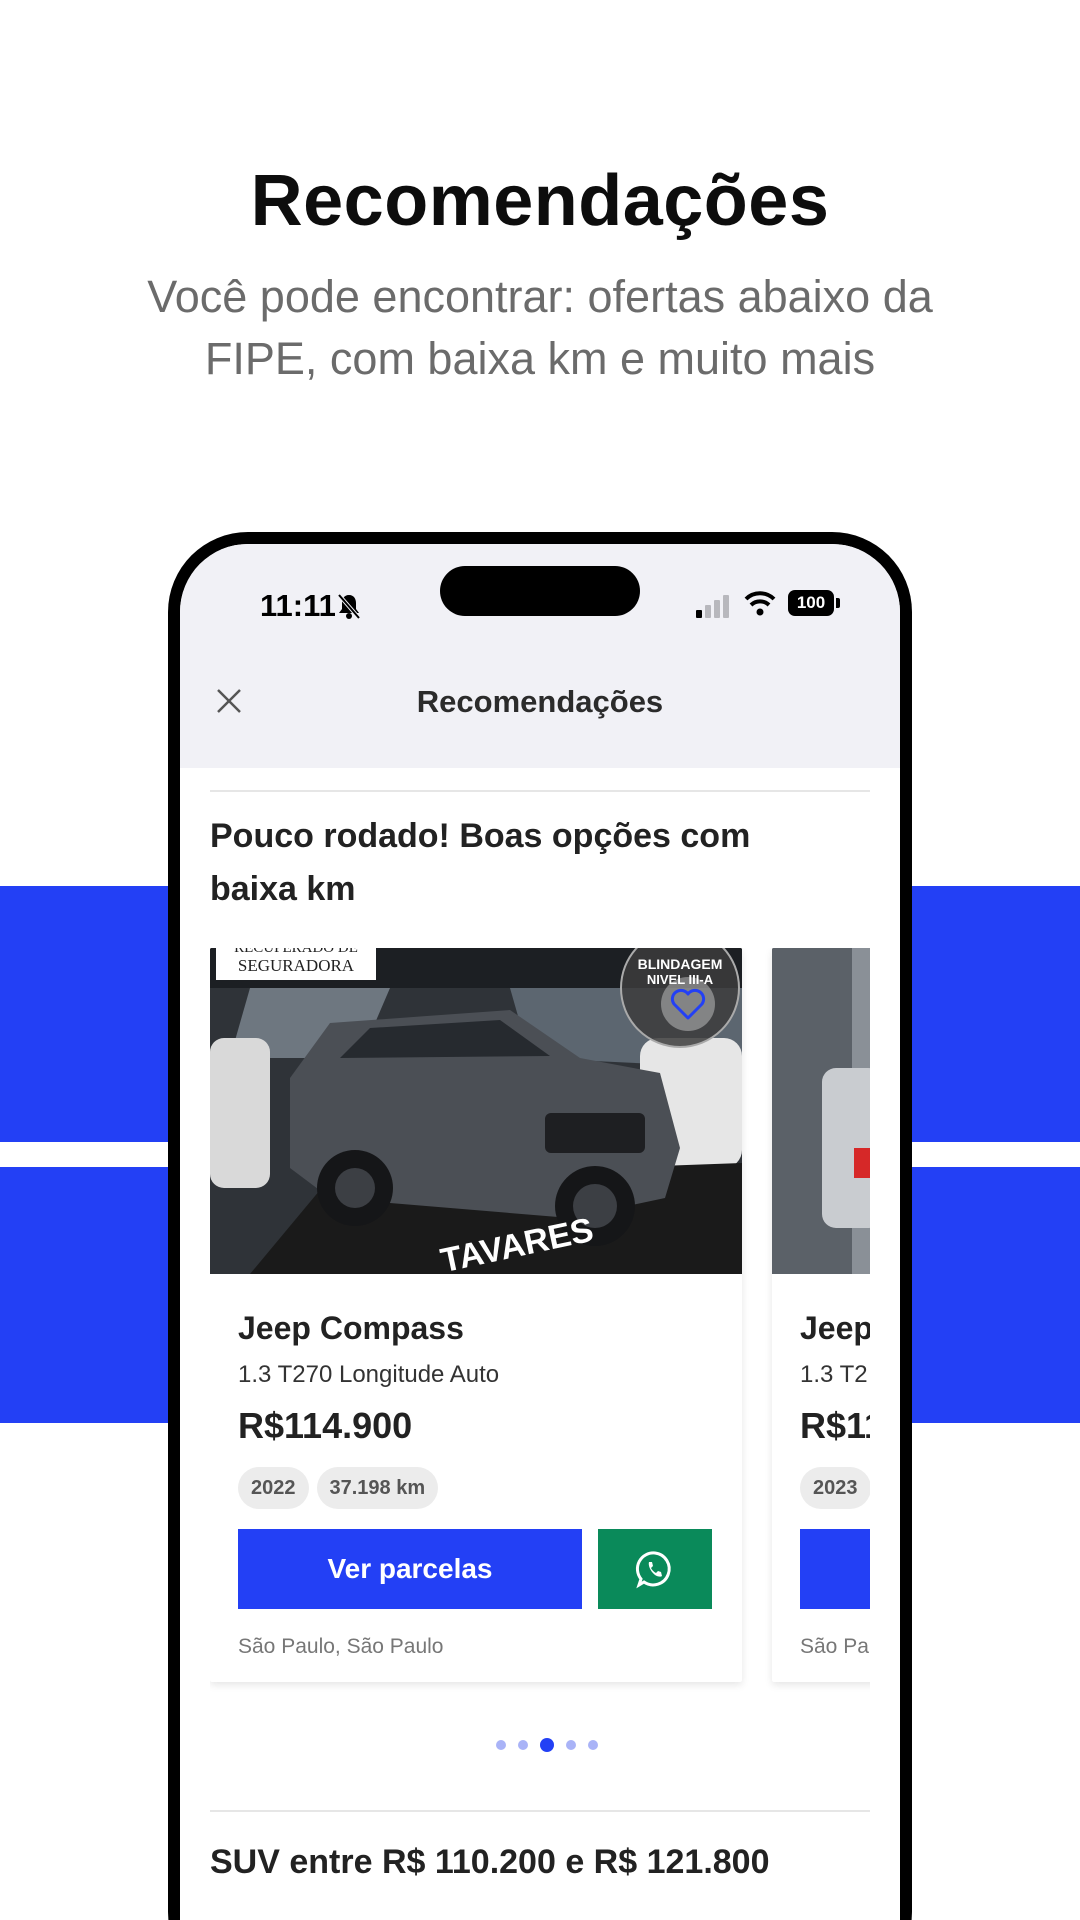 This screenshot has height=1920, width=1080. What do you see at coordinates (273, 1488) in the screenshot?
I see `year-chip: 2022` at bounding box center [273, 1488].